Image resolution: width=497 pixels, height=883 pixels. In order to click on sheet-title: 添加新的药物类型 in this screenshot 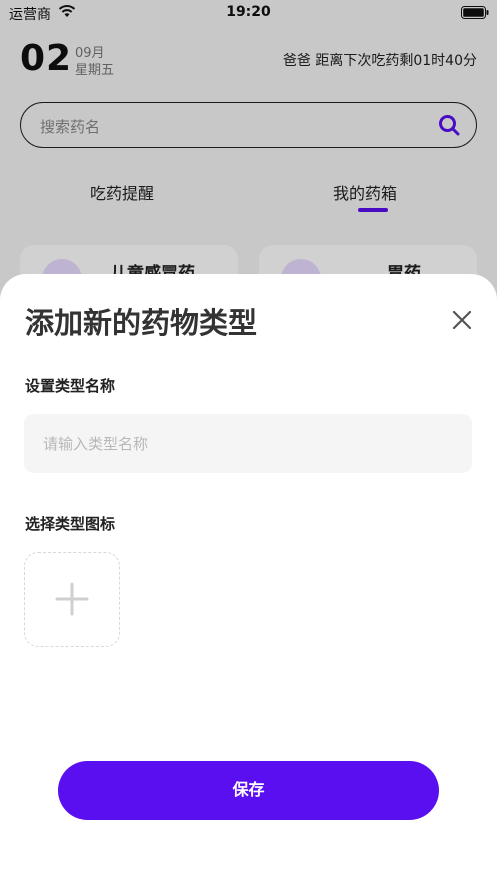, I will do `click(141, 323)`.